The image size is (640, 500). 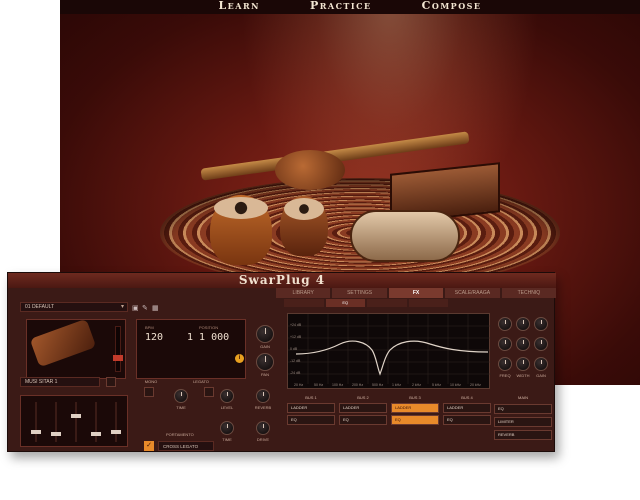 What do you see at coordinates (201, 381) in the screenshot?
I see `legato-label: LEGATO` at bounding box center [201, 381].